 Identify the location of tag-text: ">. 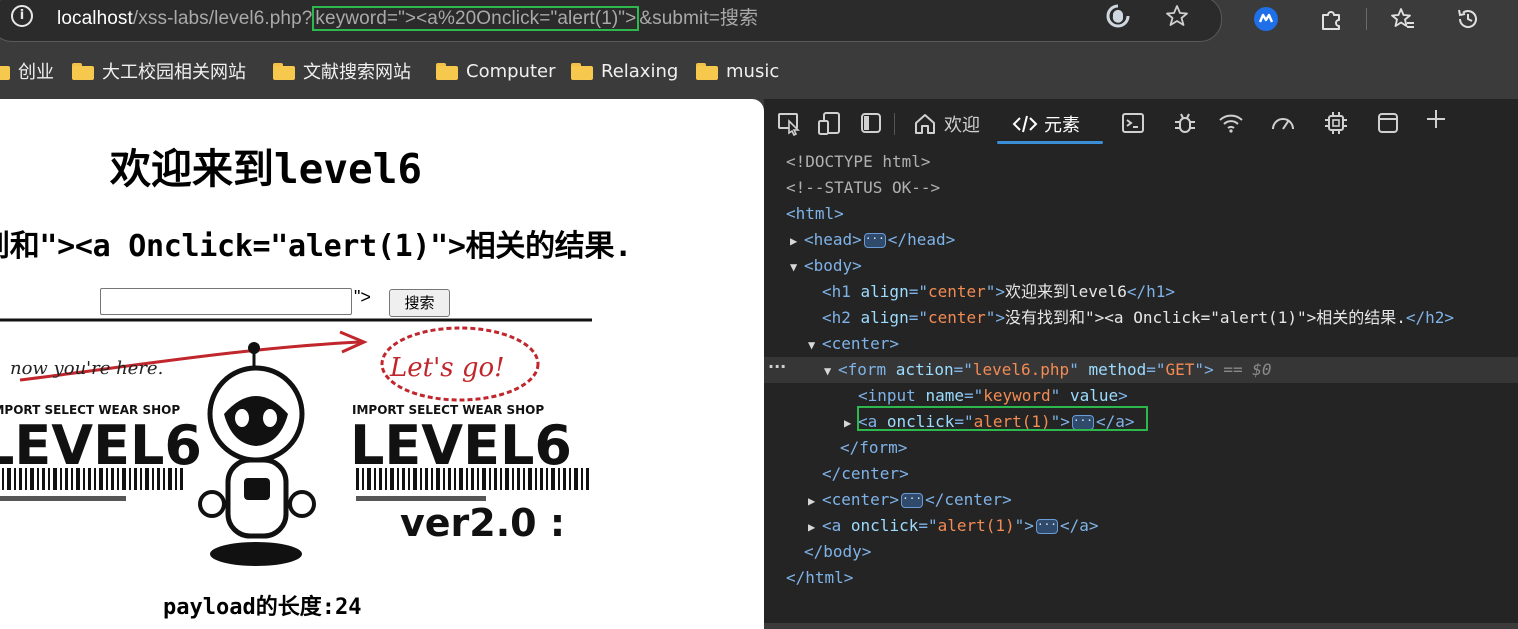
(995, 317).